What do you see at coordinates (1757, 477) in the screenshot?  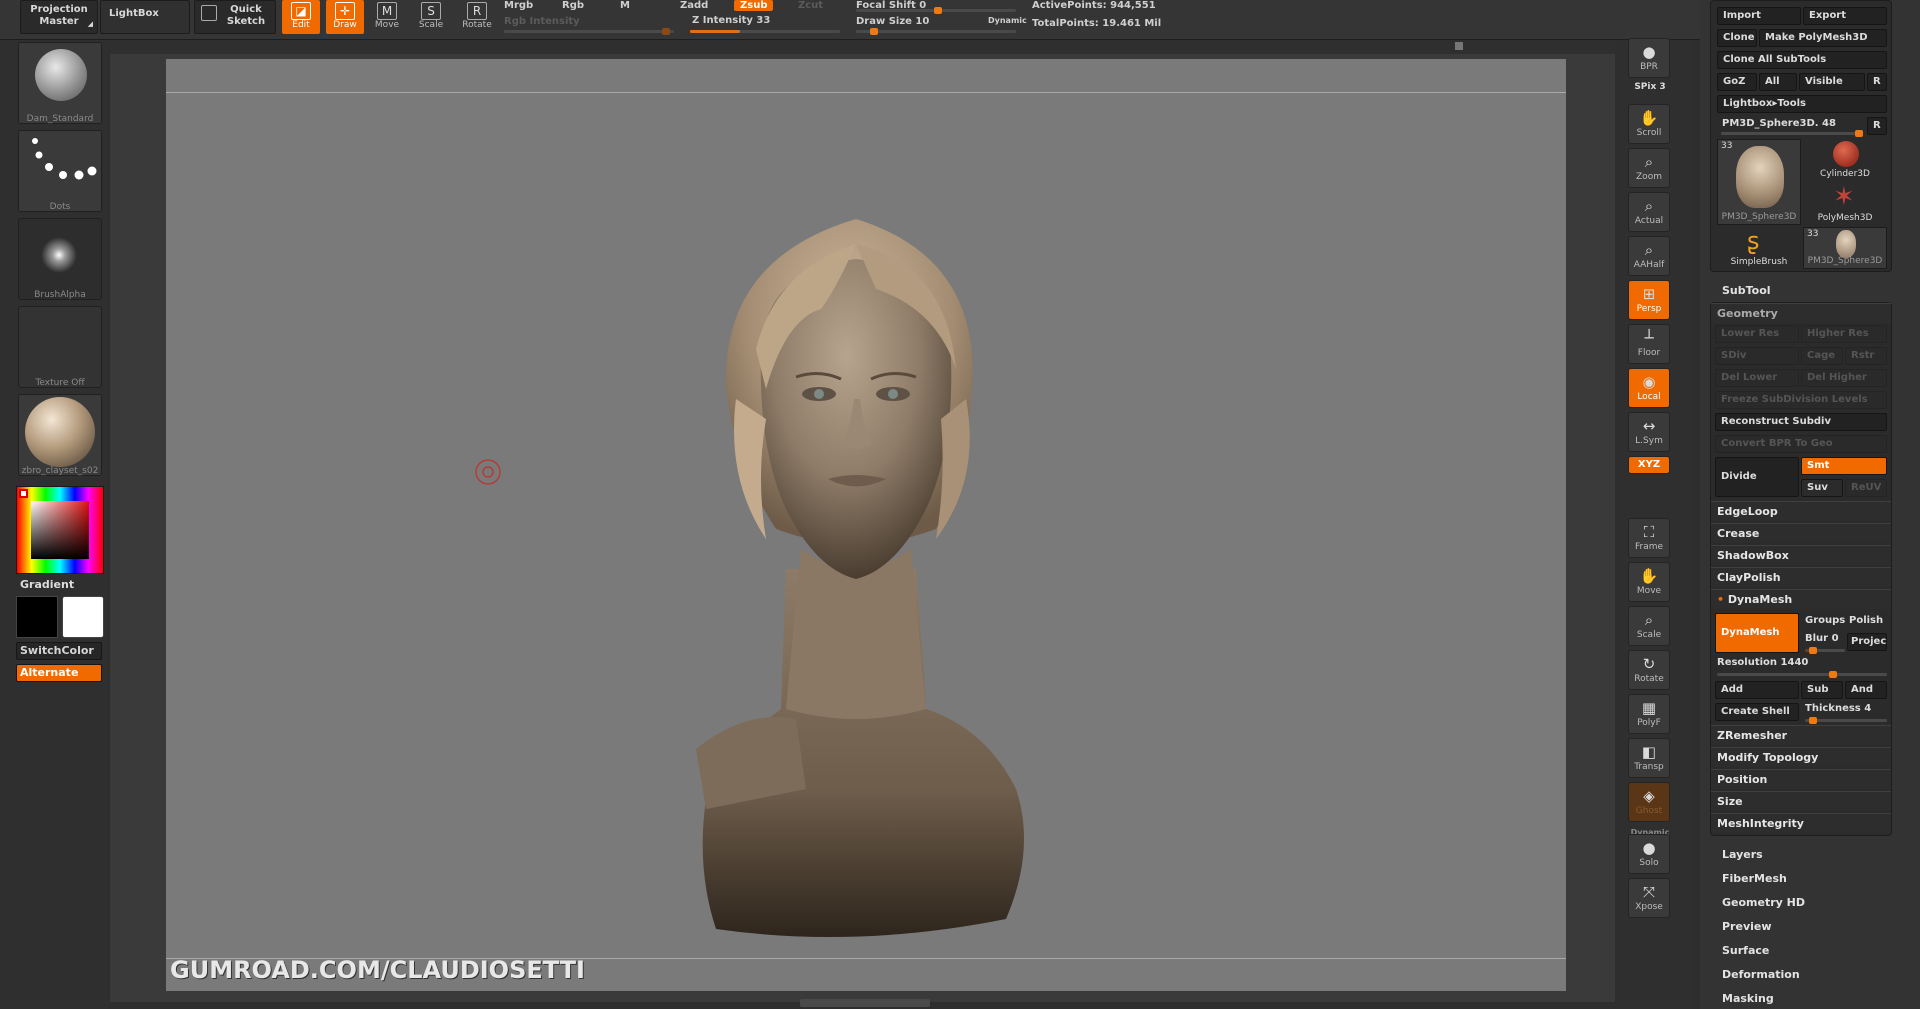 I see `divide-button: Divide` at bounding box center [1757, 477].